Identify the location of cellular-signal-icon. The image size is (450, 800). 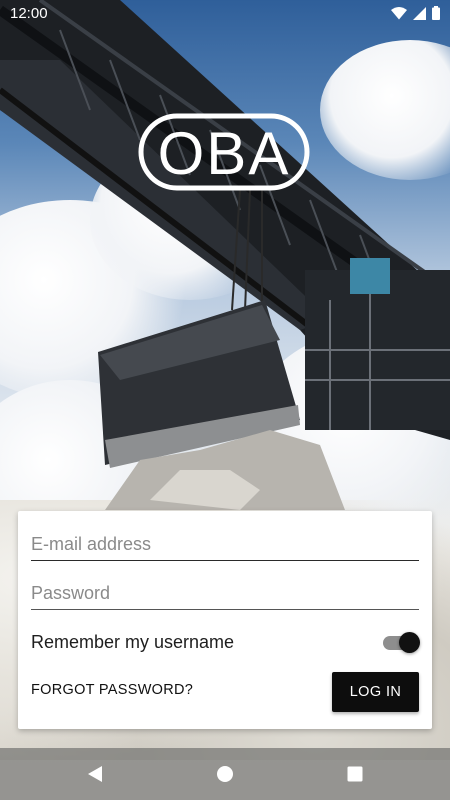
(419, 13).